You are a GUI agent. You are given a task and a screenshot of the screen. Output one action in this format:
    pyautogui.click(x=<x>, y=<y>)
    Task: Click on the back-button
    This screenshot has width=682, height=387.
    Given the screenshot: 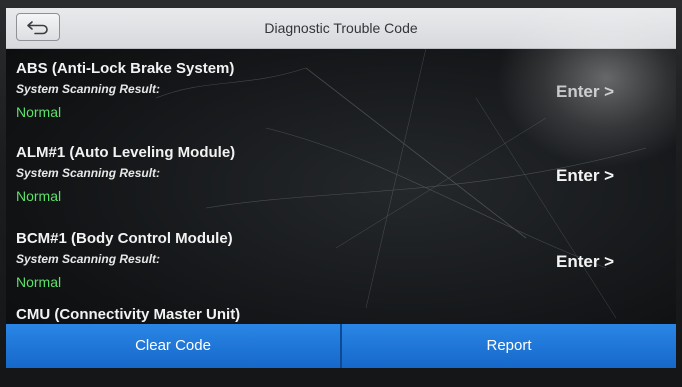 What is the action you would take?
    pyautogui.click(x=38, y=27)
    